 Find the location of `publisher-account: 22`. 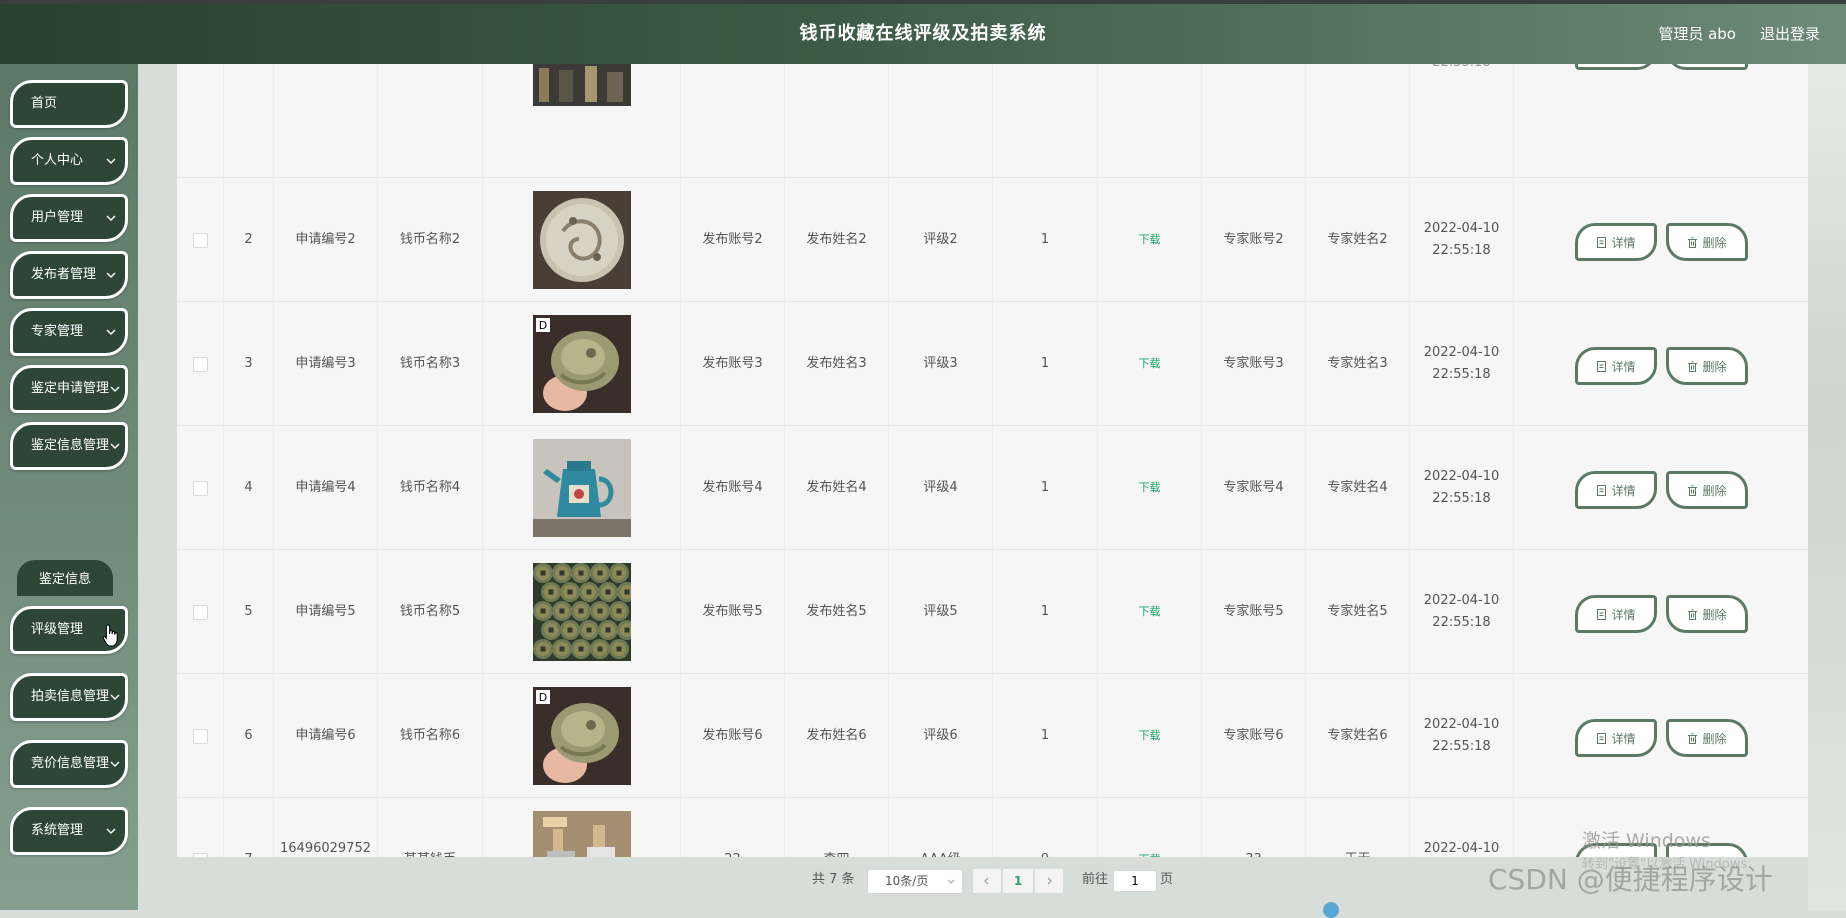

publisher-account: 22 is located at coordinates (732, 853).